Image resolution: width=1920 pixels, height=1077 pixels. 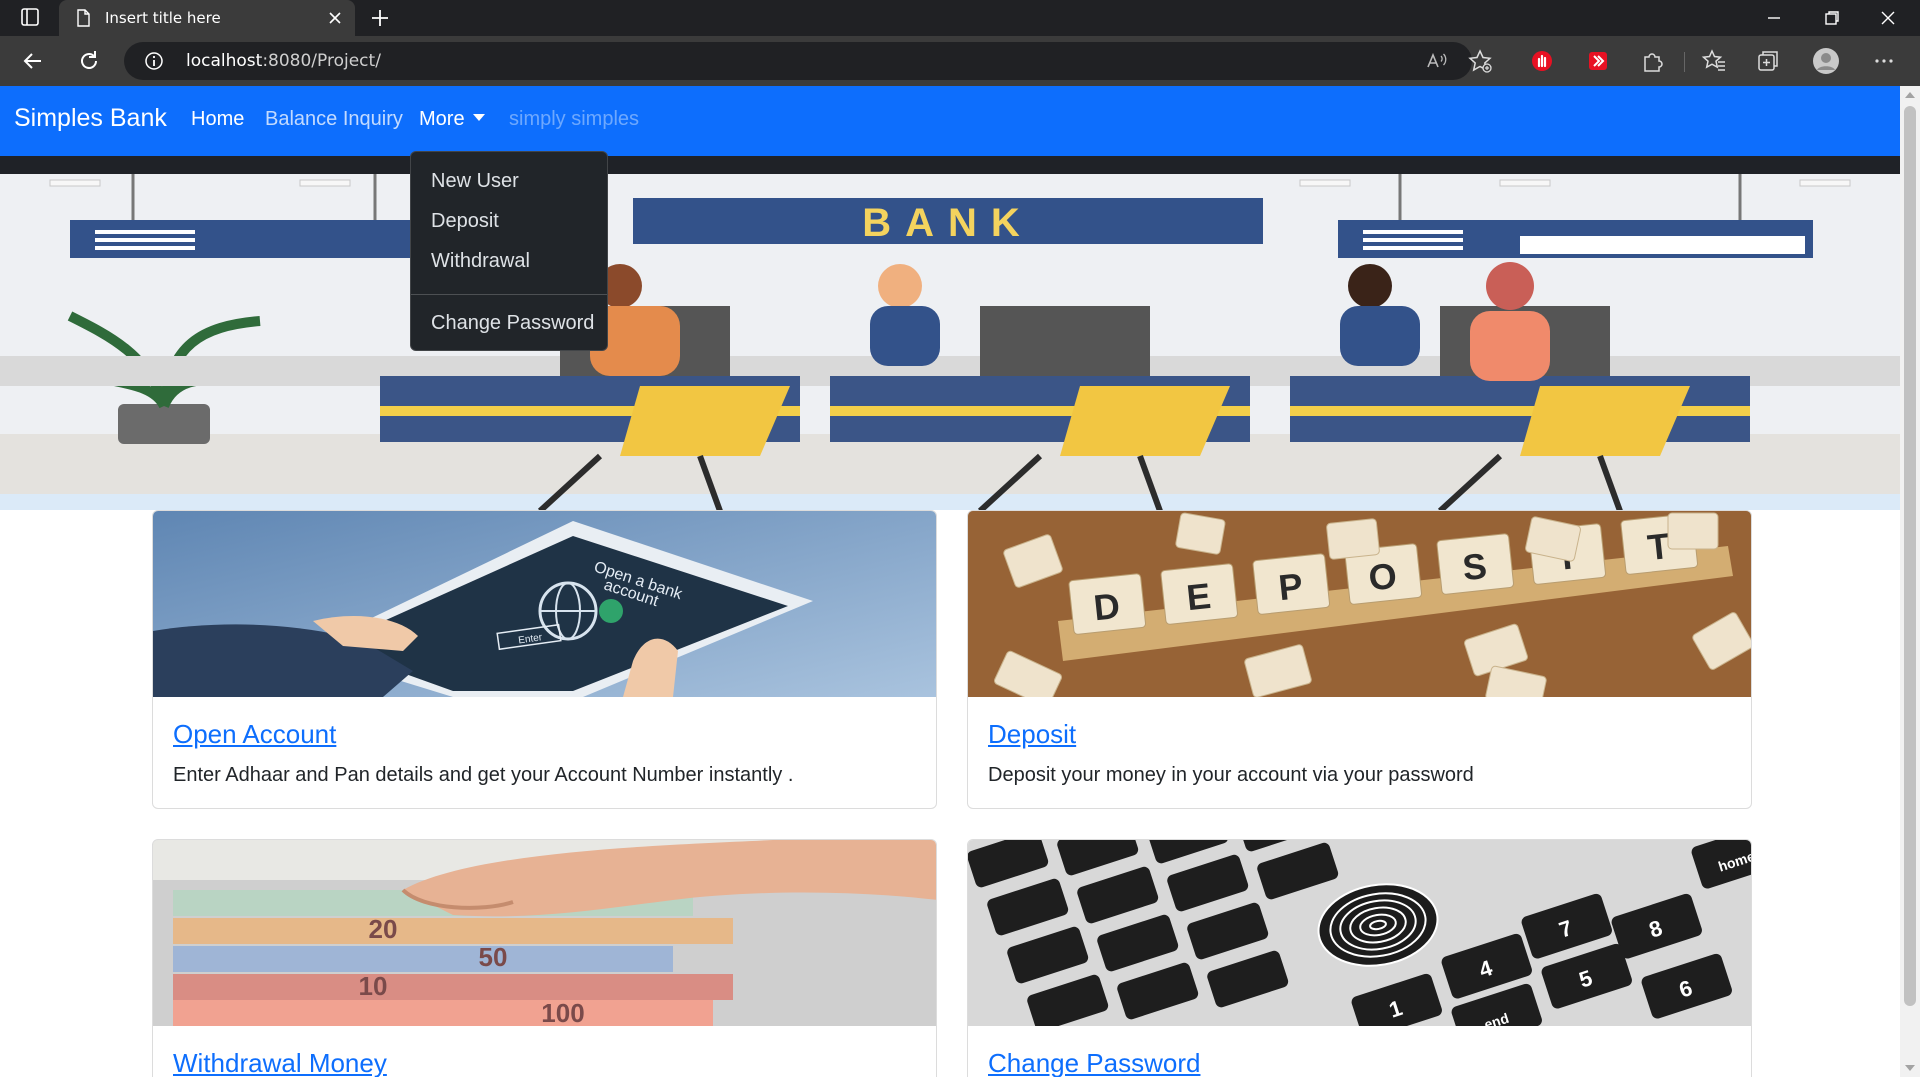 I want to click on new-tab-icon, so click(x=380, y=18).